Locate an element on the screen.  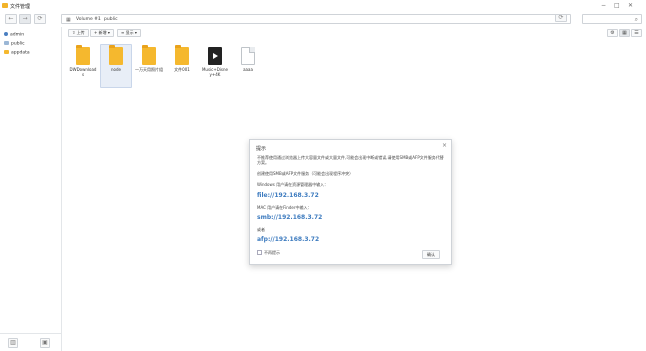
sidebar-item-label: appdata is located at coordinates (20, 53).